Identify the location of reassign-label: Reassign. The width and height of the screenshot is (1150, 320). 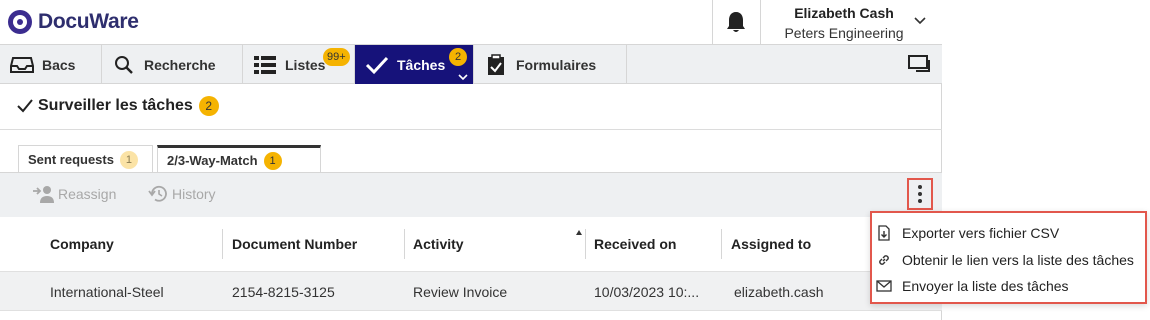
(87, 194).